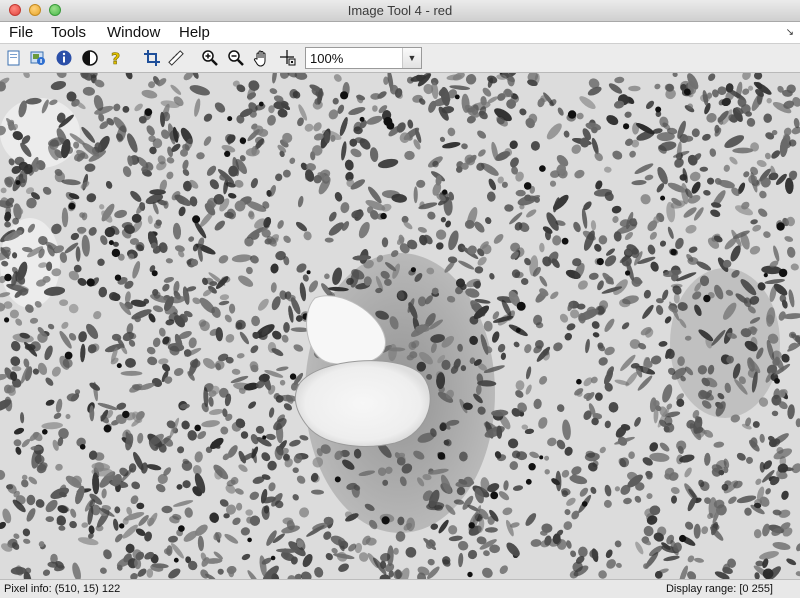 The height and width of the screenshot is (598, 800). What do you see at coordinates (400, 33) in the screenshot?
I see `menu-bar: File Tools Window Help ↘` at bounding box center [400, 33].